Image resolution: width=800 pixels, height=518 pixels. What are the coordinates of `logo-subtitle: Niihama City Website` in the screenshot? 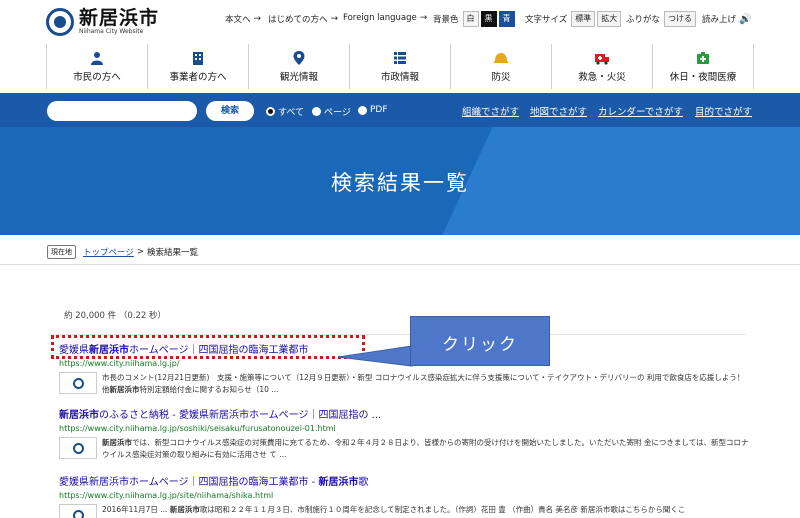 It's located at (111, 31).